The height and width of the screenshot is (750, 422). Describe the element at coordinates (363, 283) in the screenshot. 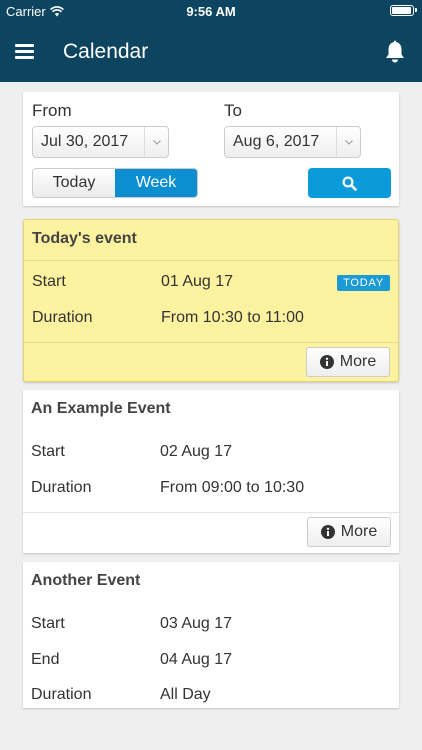

I see `today-badge: TODAY` at that location.